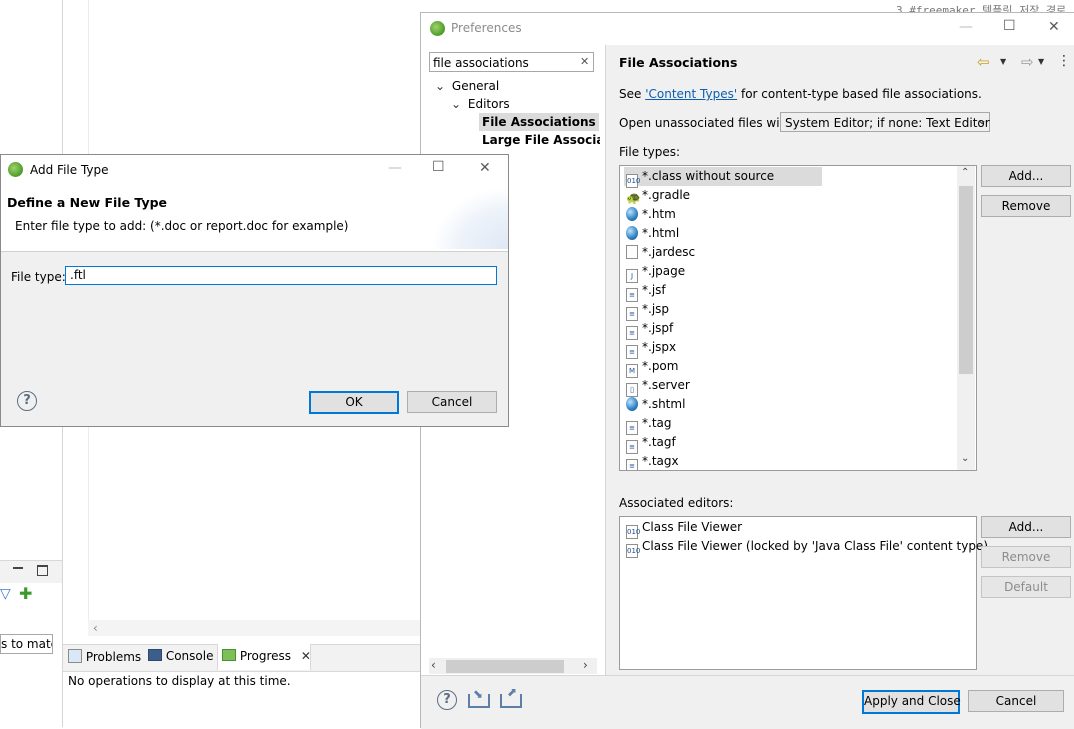 This screenshot has width=1074, height=729. What do you see at coordinates (18, 568) in the screenshot?
I see `minimize-icon` at bounding box center [18, 568].